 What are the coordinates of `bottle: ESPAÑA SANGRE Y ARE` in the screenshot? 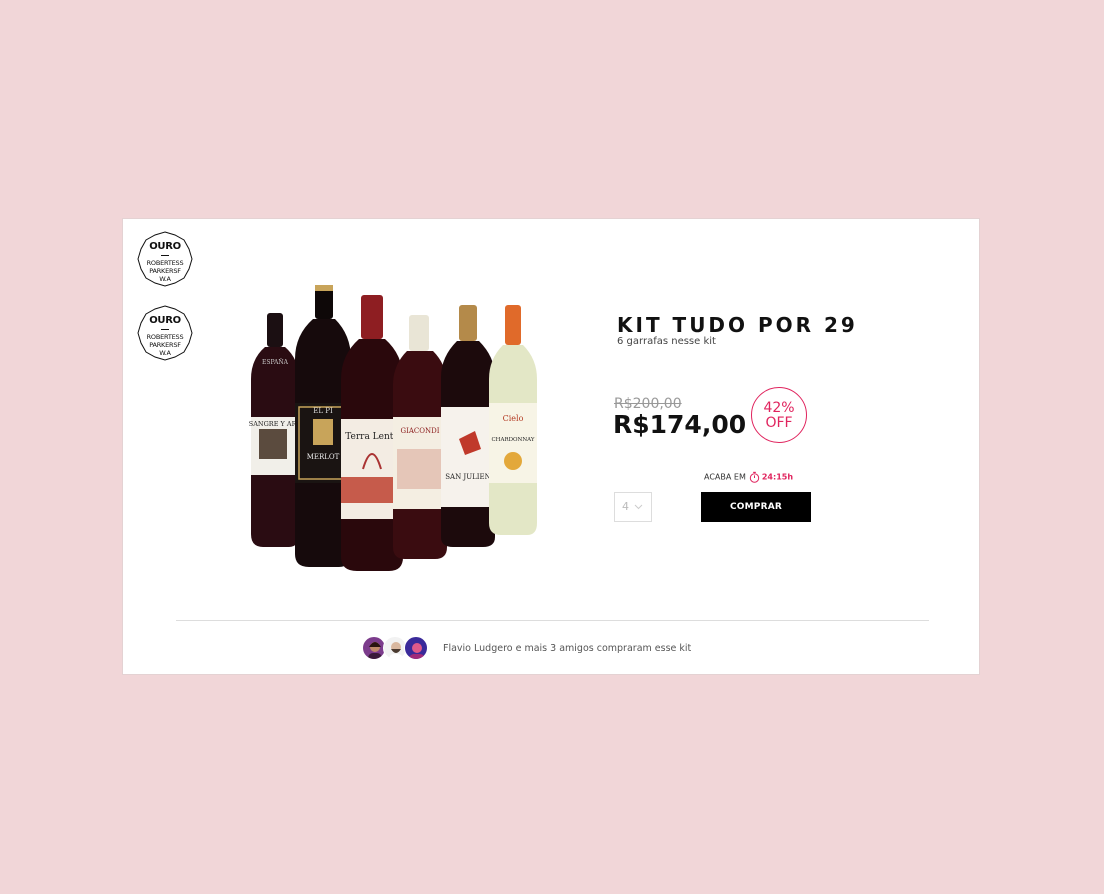 It's located at (275, 430).